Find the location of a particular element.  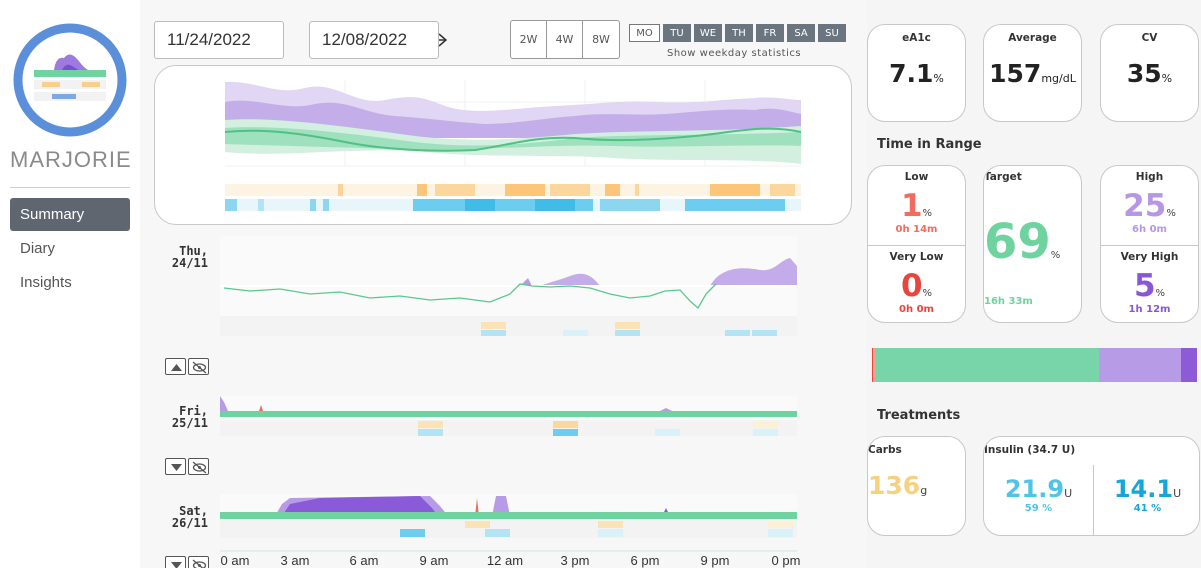

x-tick: 0 pm is located at coordinates (786, 560).